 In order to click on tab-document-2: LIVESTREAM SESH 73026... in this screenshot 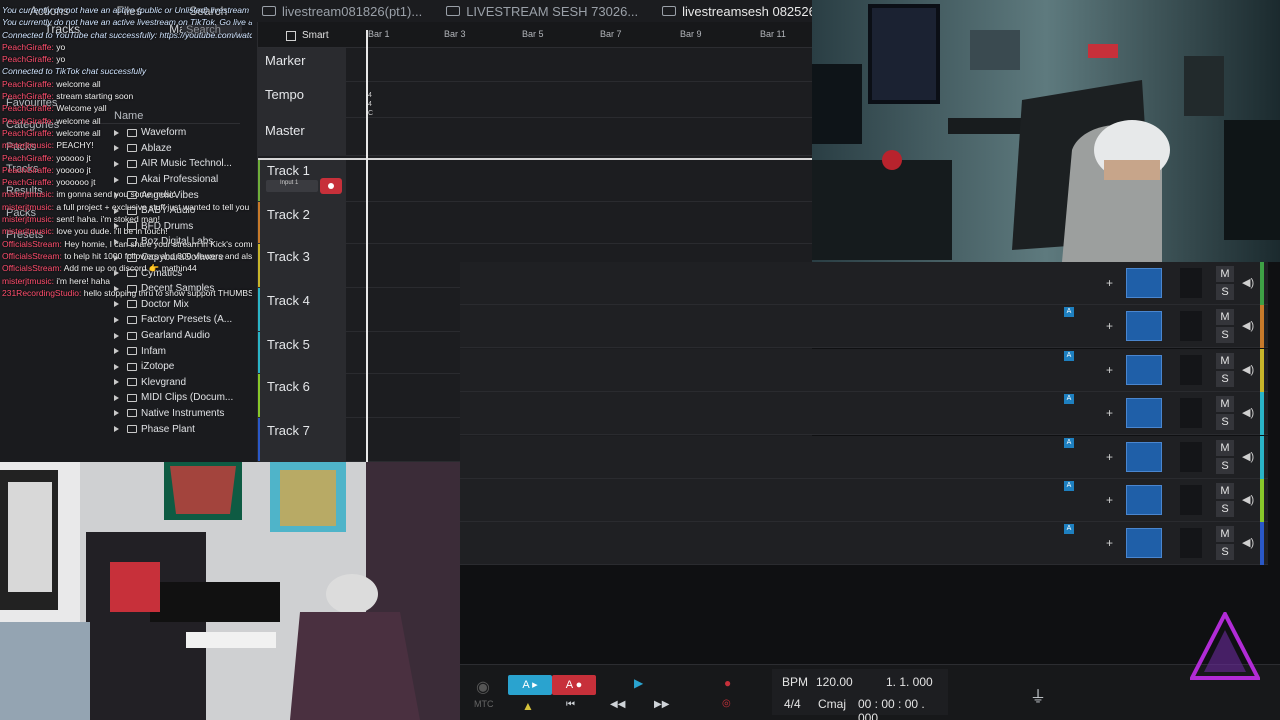, I will do `click(542, 11)`.